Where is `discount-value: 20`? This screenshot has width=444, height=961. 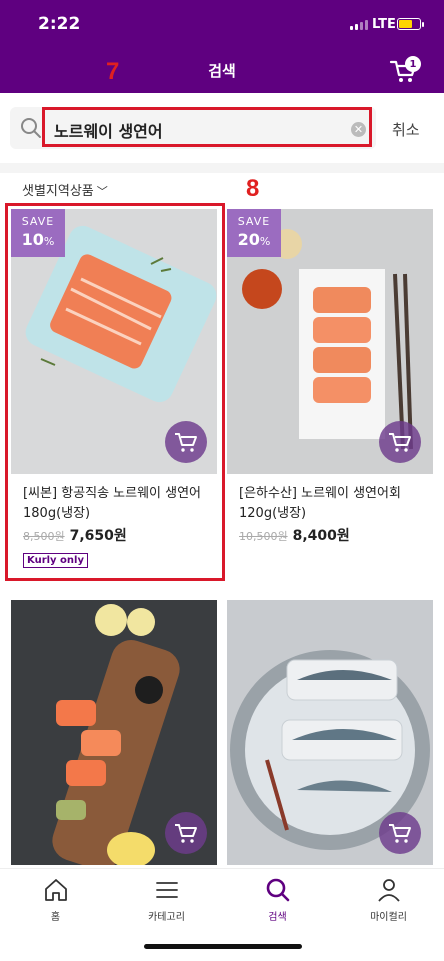 discount-value: 20 is located at coordinates (248, 239).